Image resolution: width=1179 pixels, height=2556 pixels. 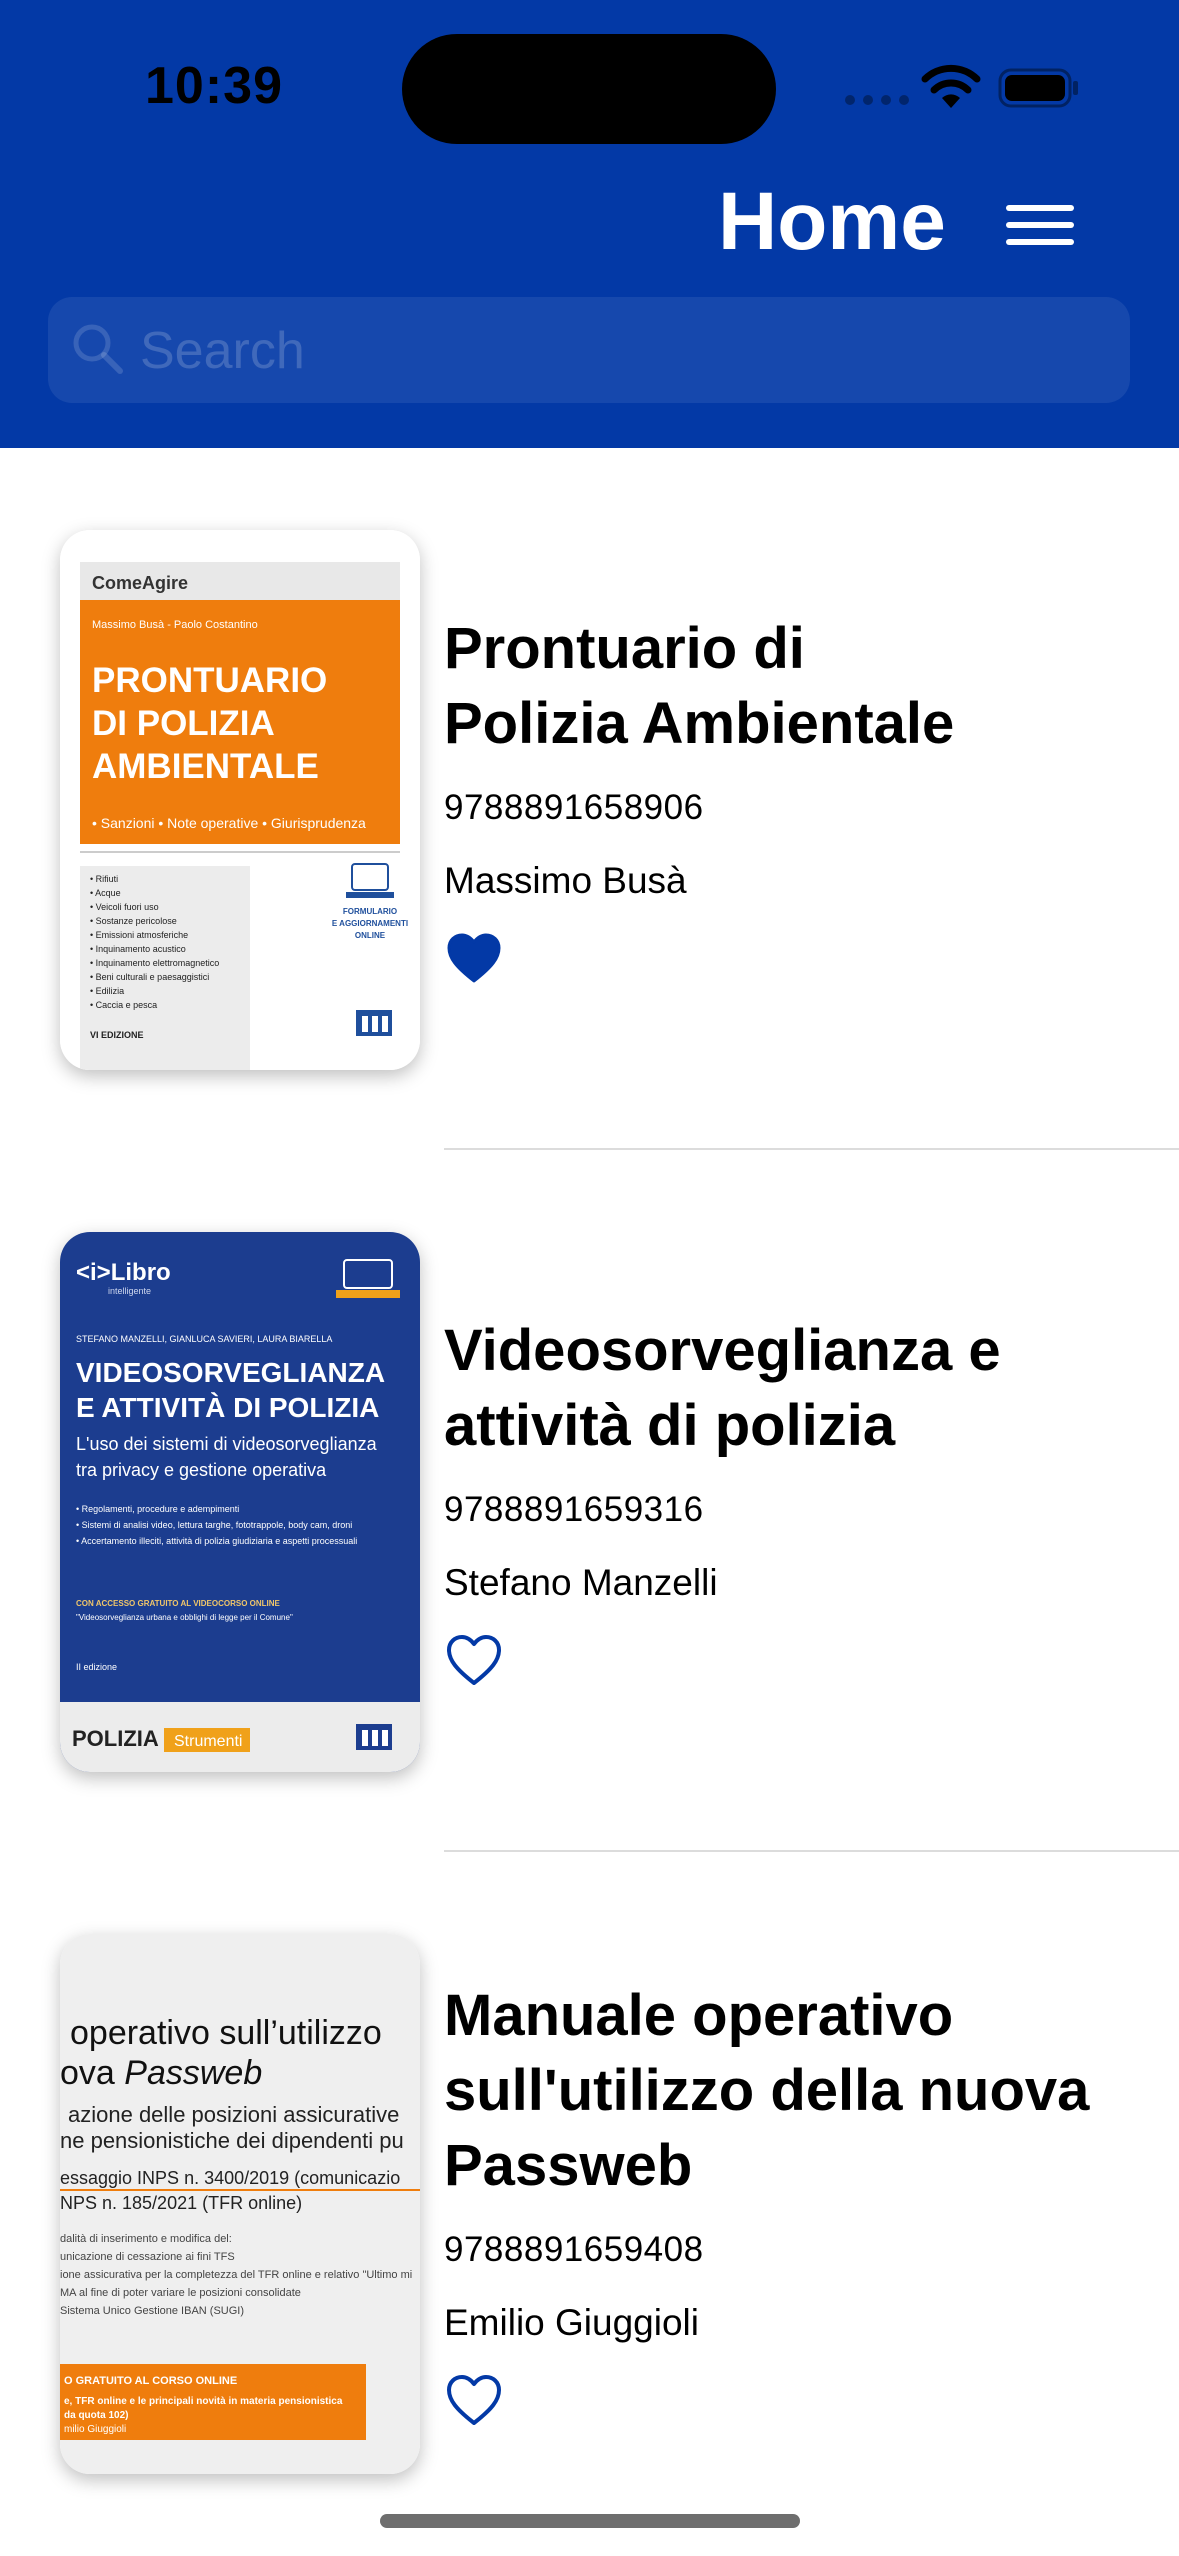 What do you see at coordinates (104, 879) in the screenshot?
I see `svg-text: • Rifiuti` at bounding box center [104, 879].